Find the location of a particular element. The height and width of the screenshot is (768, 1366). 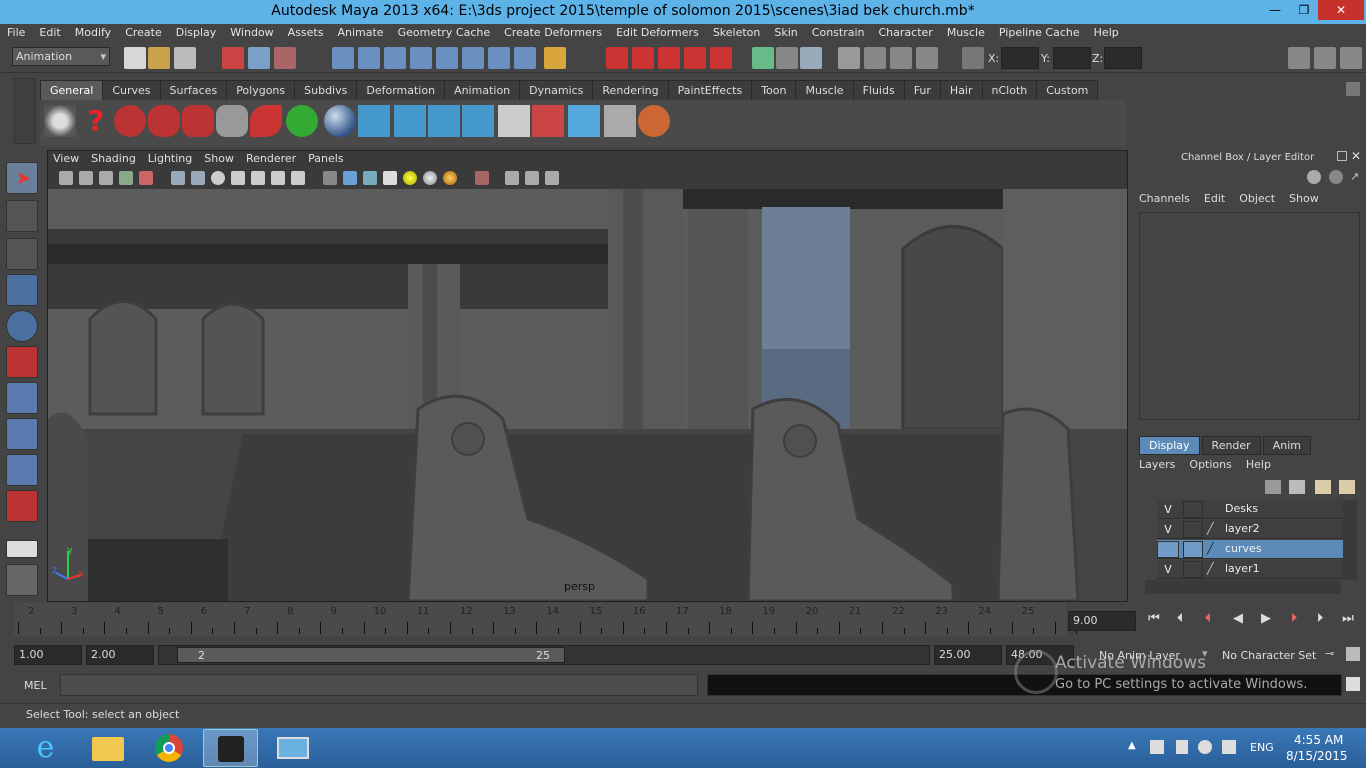

menu-animate: Animate is located at coordinates (360, 33).